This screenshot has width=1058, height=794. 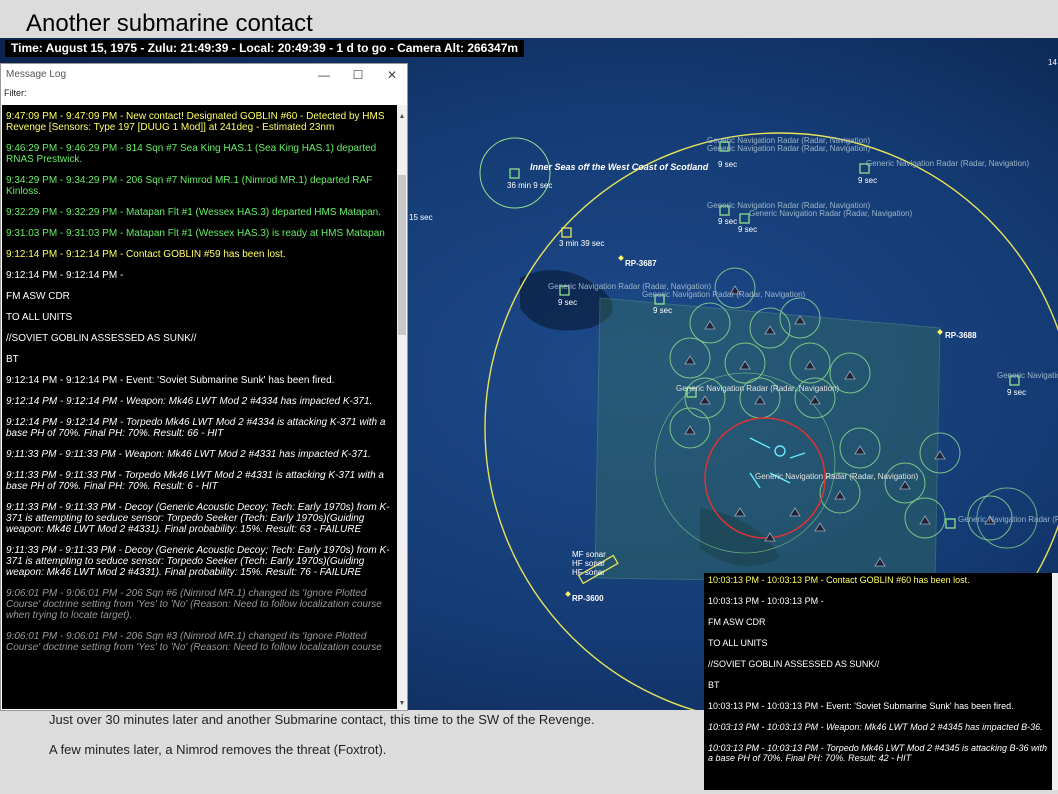 What do you see at coordinates (727, 164) in the screenshot?
I see `timer-9sec-a: 9 sec` at bounding box center [727, 164].